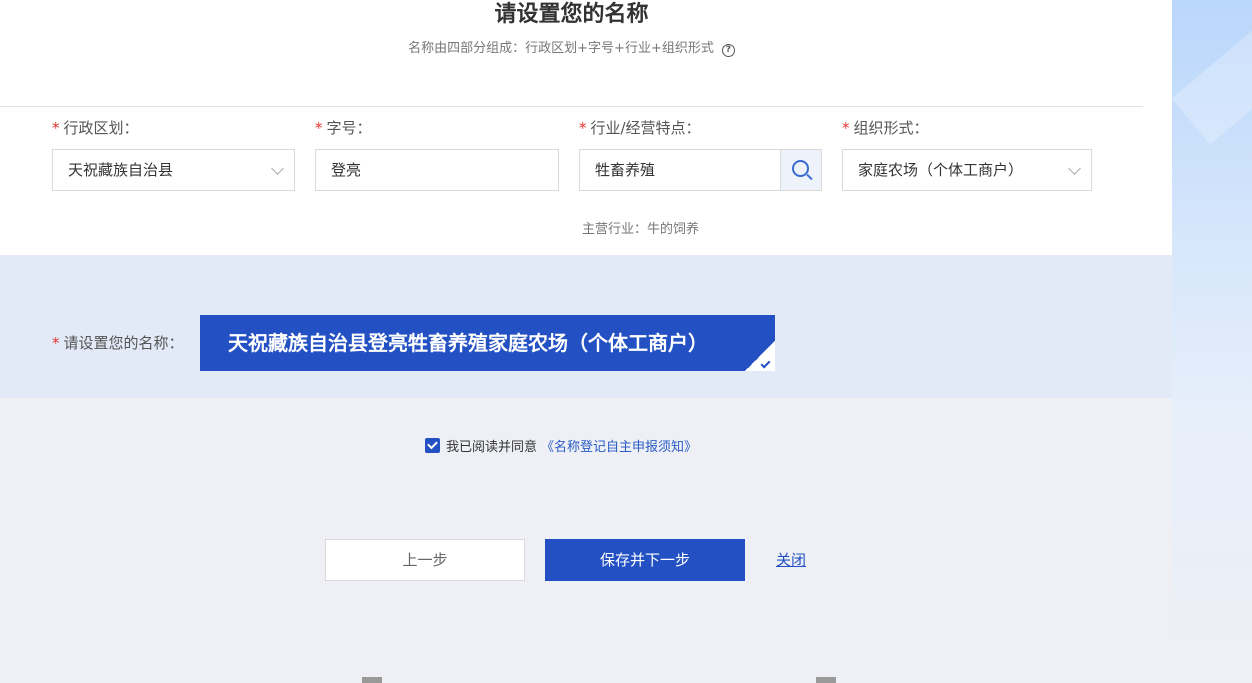  I want to click on region-label: * 行政区划：, so click(95, 128).